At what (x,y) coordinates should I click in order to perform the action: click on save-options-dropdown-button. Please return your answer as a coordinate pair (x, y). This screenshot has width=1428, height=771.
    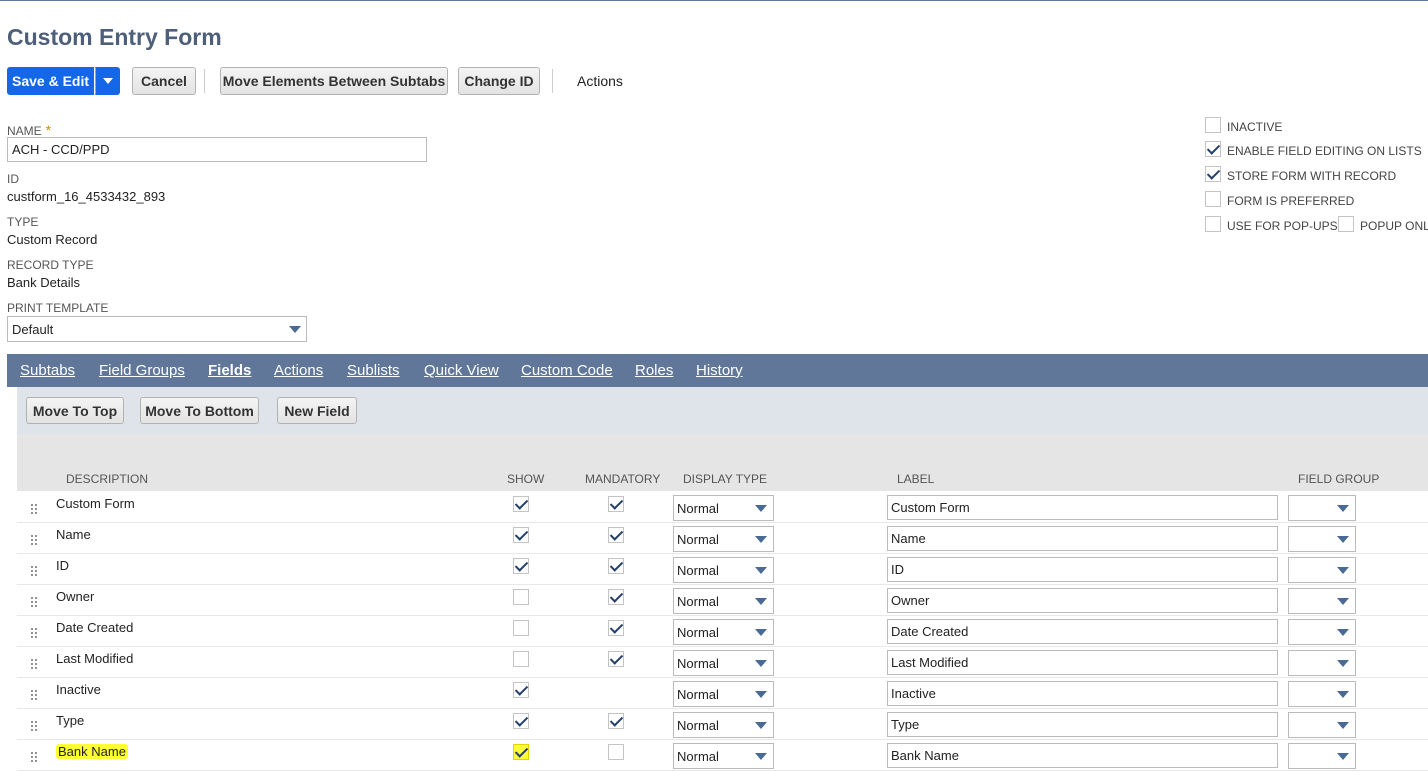
    Looking at the image, I should click on (107, 81).